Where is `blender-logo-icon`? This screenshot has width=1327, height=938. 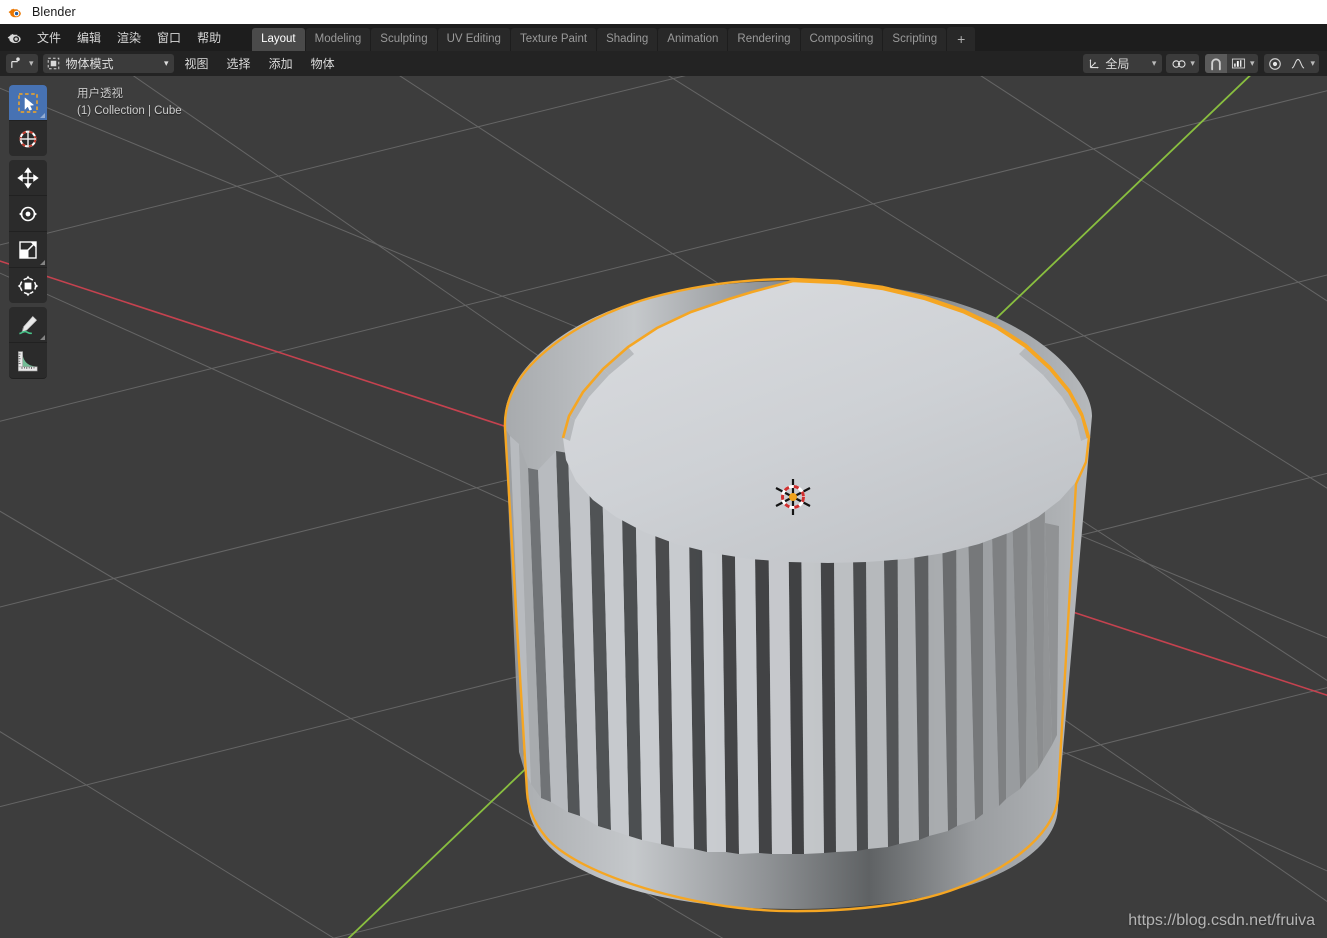
blender-logo-icon is located at coordinates (14, 12).